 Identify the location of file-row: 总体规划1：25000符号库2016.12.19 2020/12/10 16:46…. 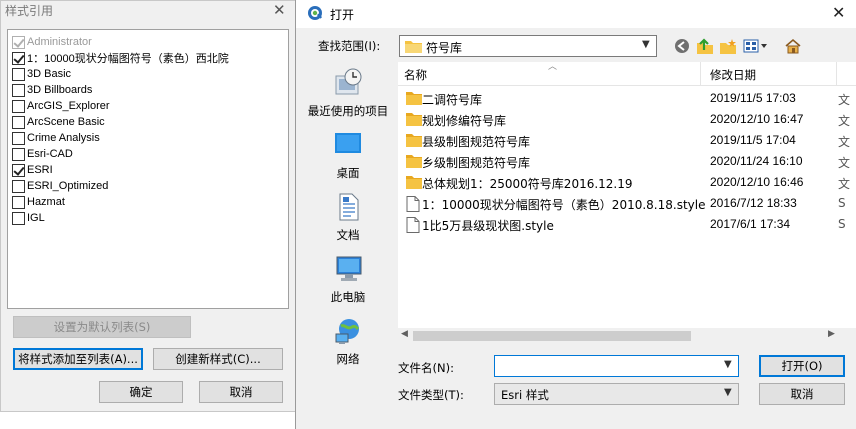
(627, 182).